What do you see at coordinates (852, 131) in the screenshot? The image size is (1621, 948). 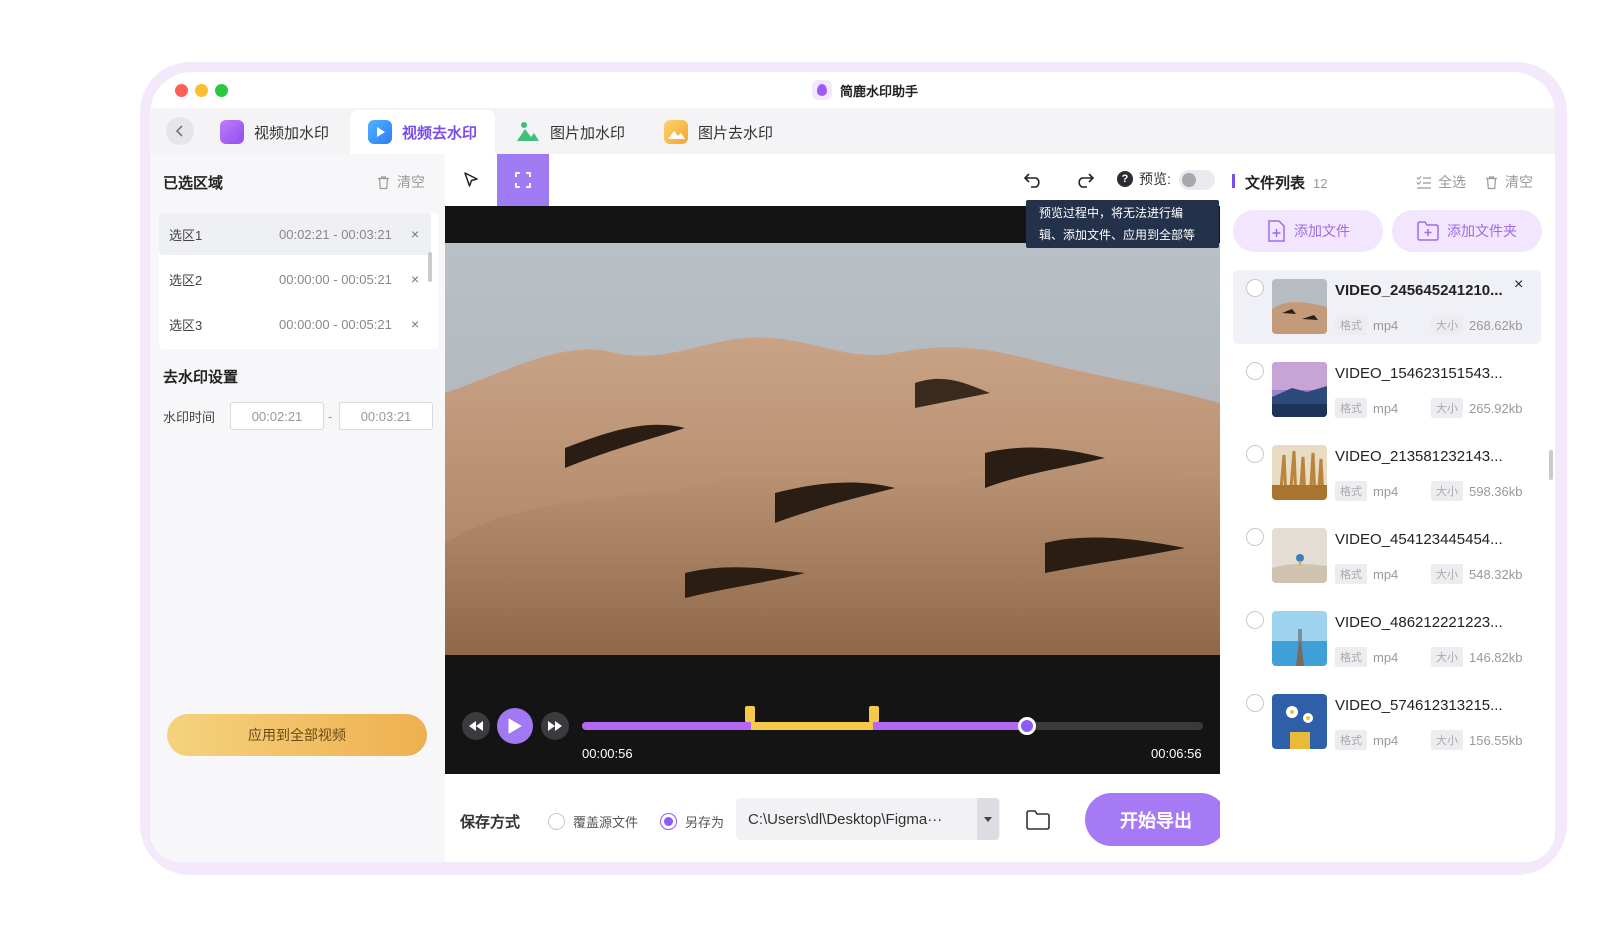 I see `tab-bar: 视频加水印 视频去水印 图片加水印 图片去水印` at bounding box center [852, 131].